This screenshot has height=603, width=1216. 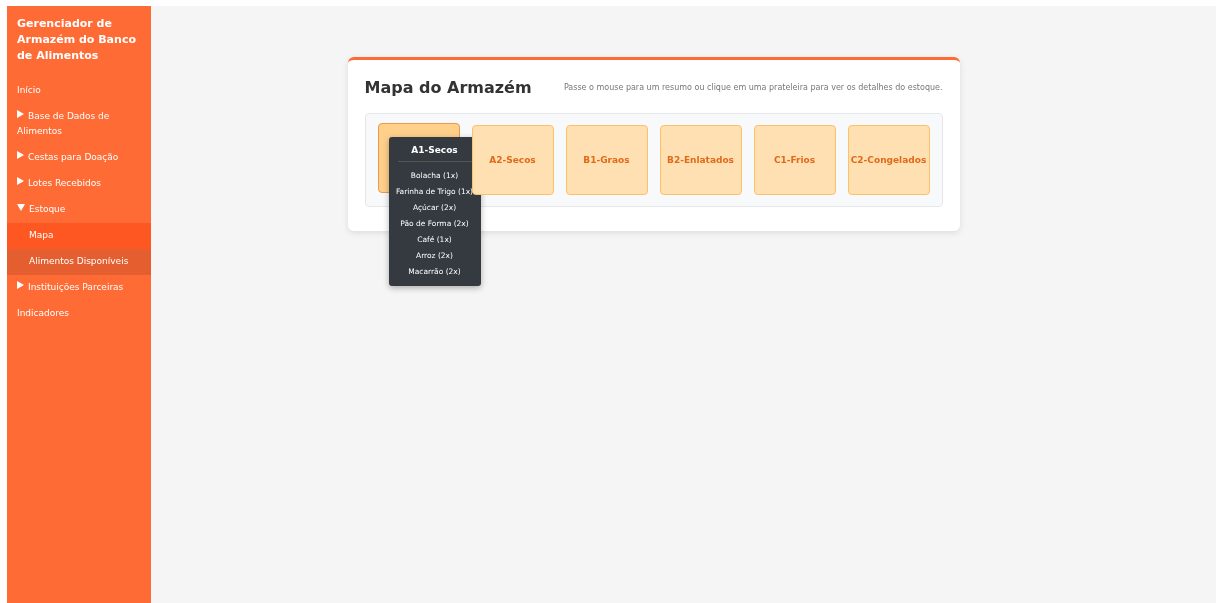 I want to click on page-title: Mapa do Armazém, so click(x=448, y=87).